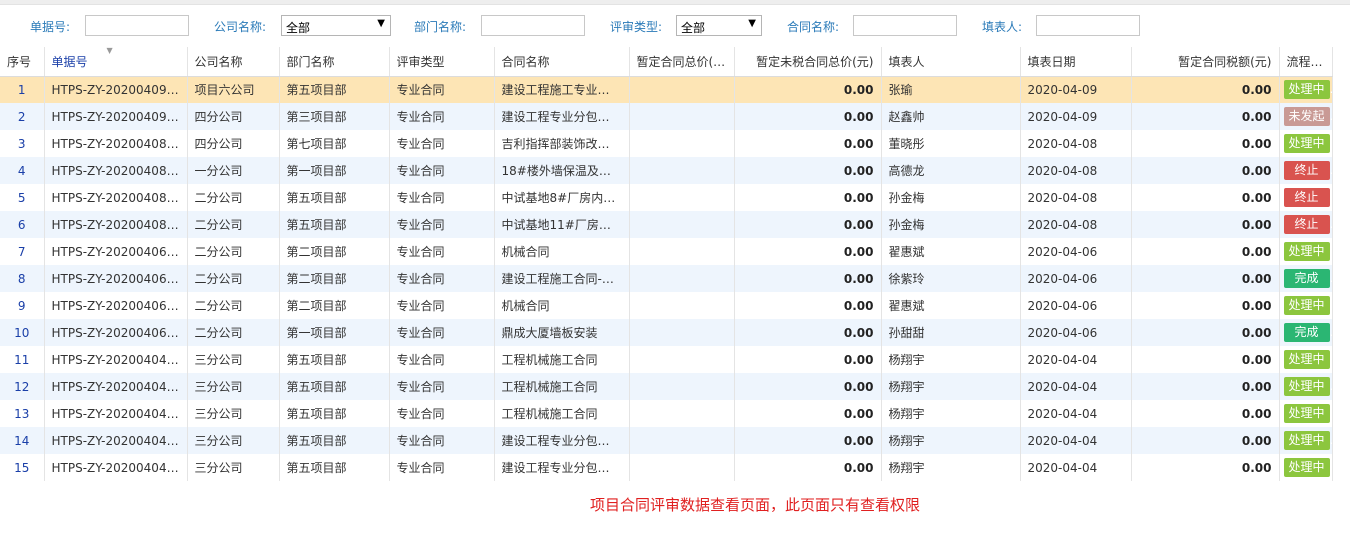  What do you see at coordinates (533, 25) in the screenshot?
I see `dept-input` at bounding box center [533, 25].